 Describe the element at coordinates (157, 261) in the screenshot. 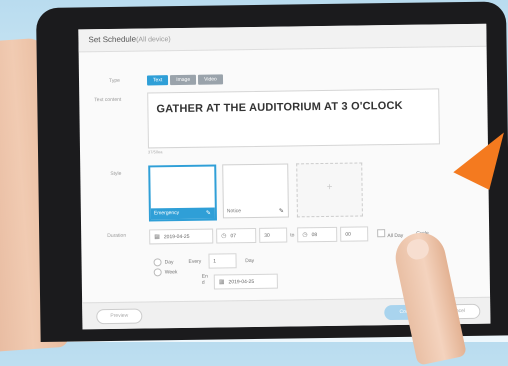

I see `day-radio` at that location.